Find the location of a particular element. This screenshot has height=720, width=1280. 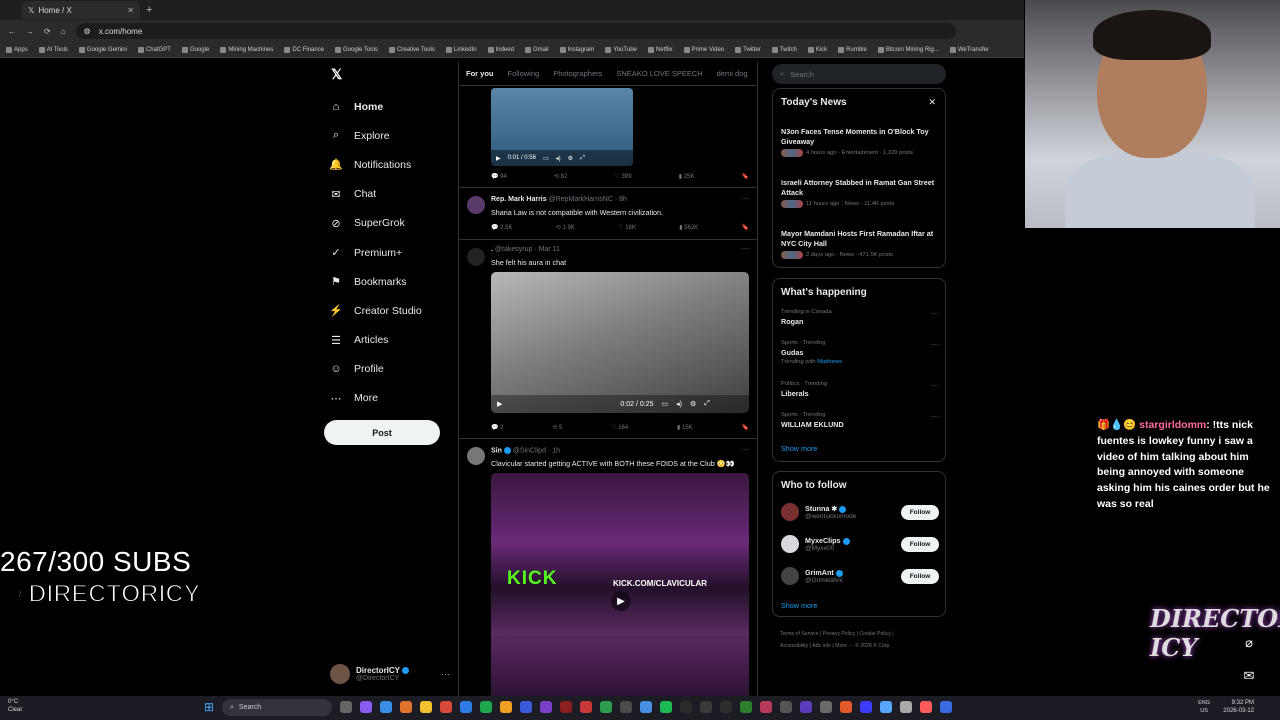

views-count: ▮ 25K is located at coordinates (687, 176).